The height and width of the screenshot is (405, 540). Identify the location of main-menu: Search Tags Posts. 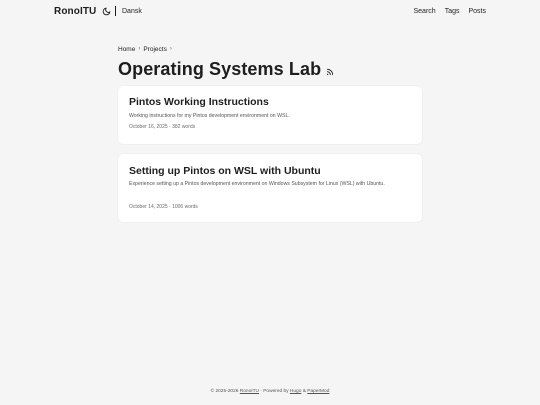
(450, 11).